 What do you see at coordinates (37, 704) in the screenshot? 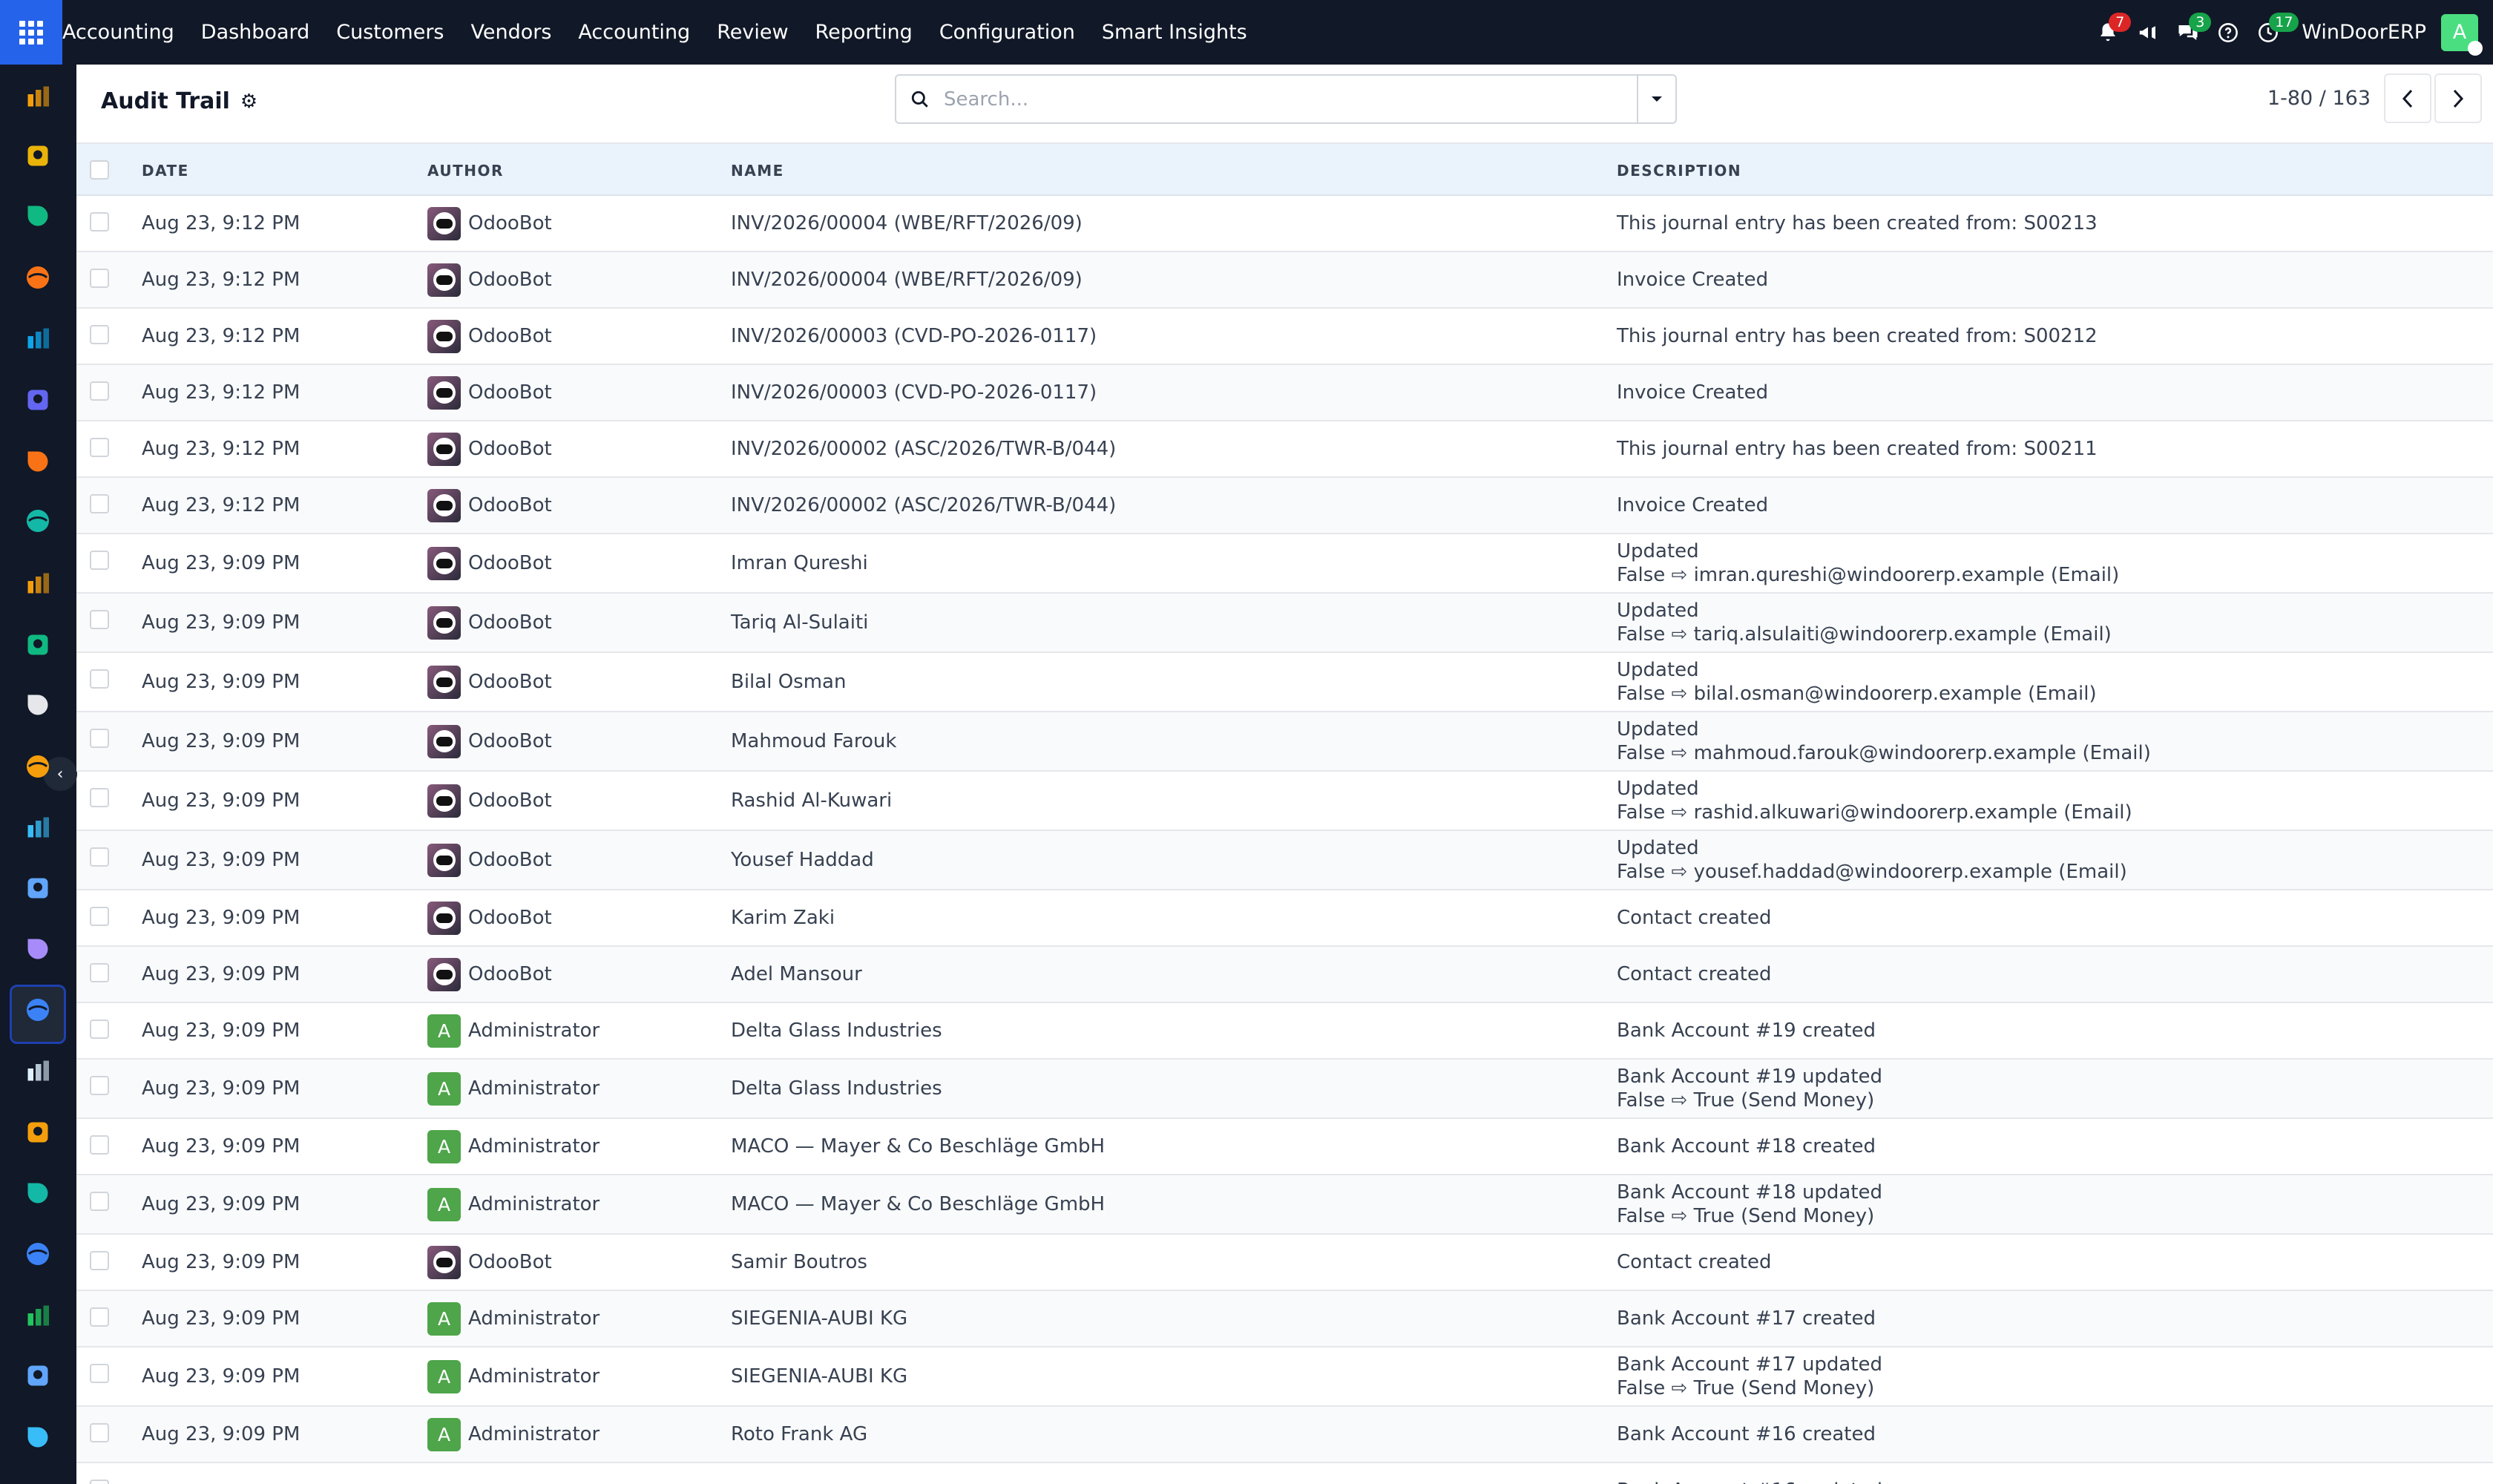
I see `inventory-icon` at bounding box center [37, 704].